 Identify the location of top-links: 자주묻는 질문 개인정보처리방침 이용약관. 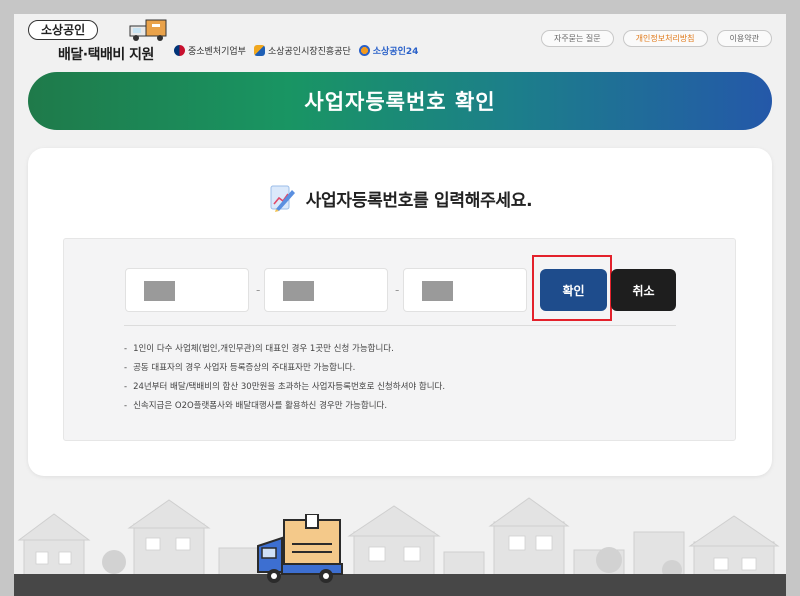
(656, 38).